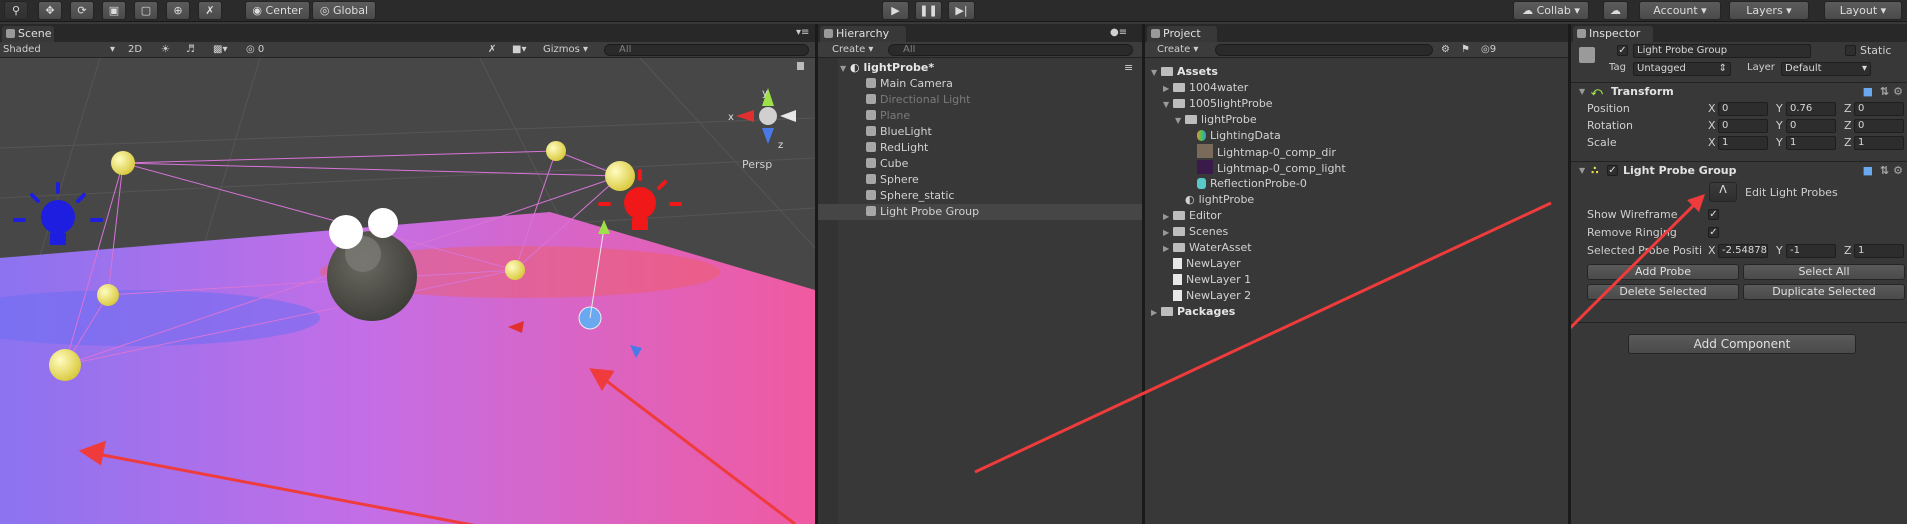  What do you see at coordinates (980, 212) in the screenshot?
I see `hierarchy-item: Light Probe Group` at bounding box center [980, 212].